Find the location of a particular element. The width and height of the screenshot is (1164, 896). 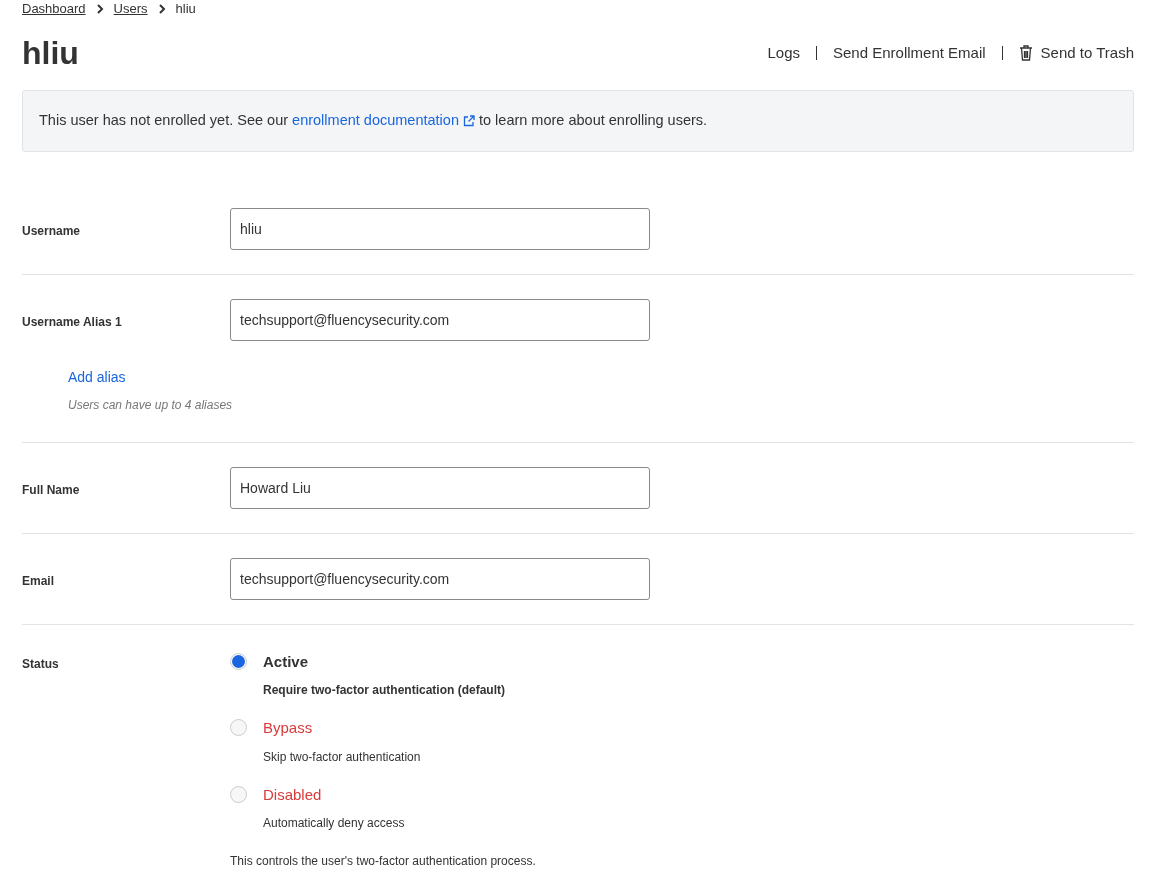

action-link: Logs is located at coordinates (783, 53).